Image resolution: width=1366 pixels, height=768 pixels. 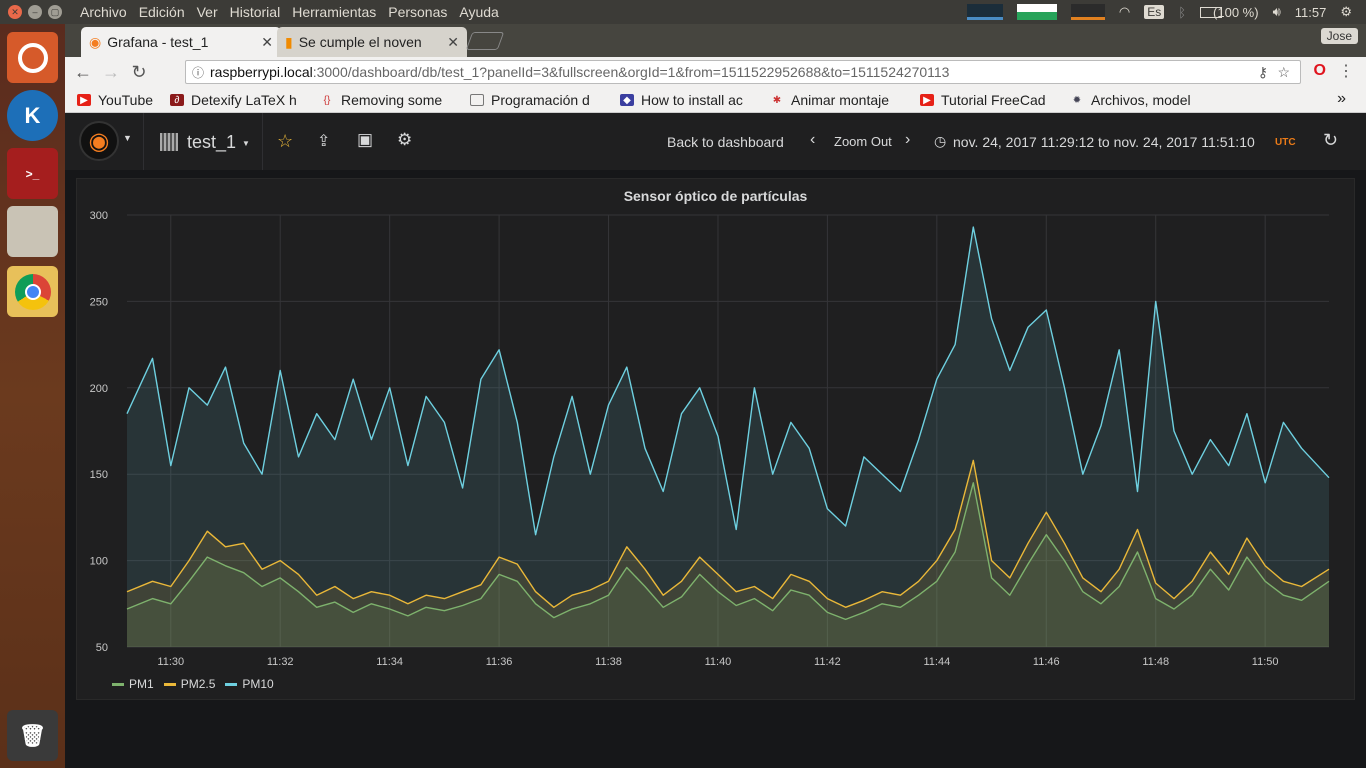 I want to click on key-icon: ⚷, so click(x=1263, y=72).